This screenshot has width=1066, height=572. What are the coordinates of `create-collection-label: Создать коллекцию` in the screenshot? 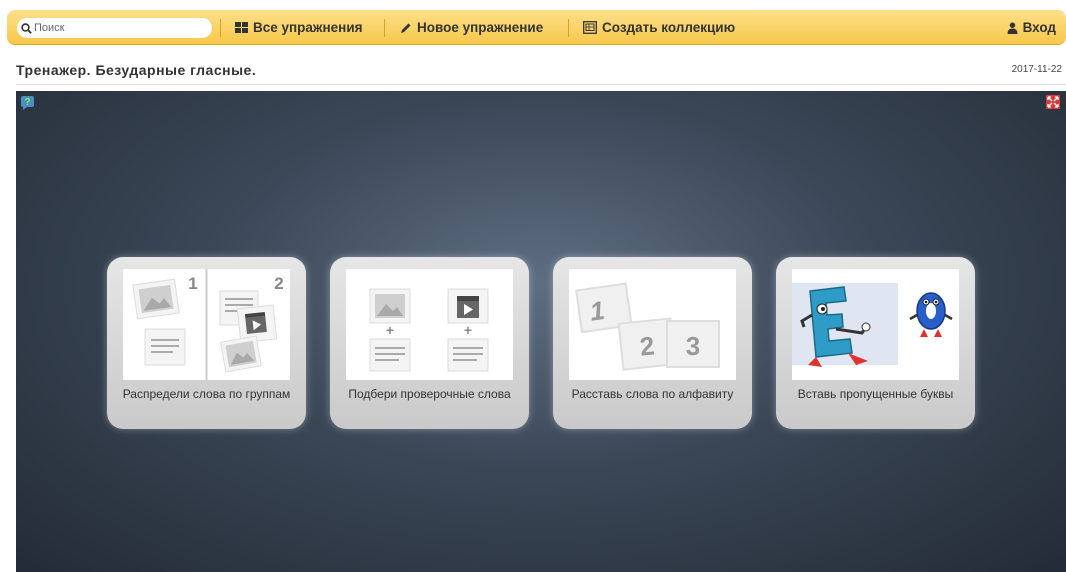 It's located at (669, 27).